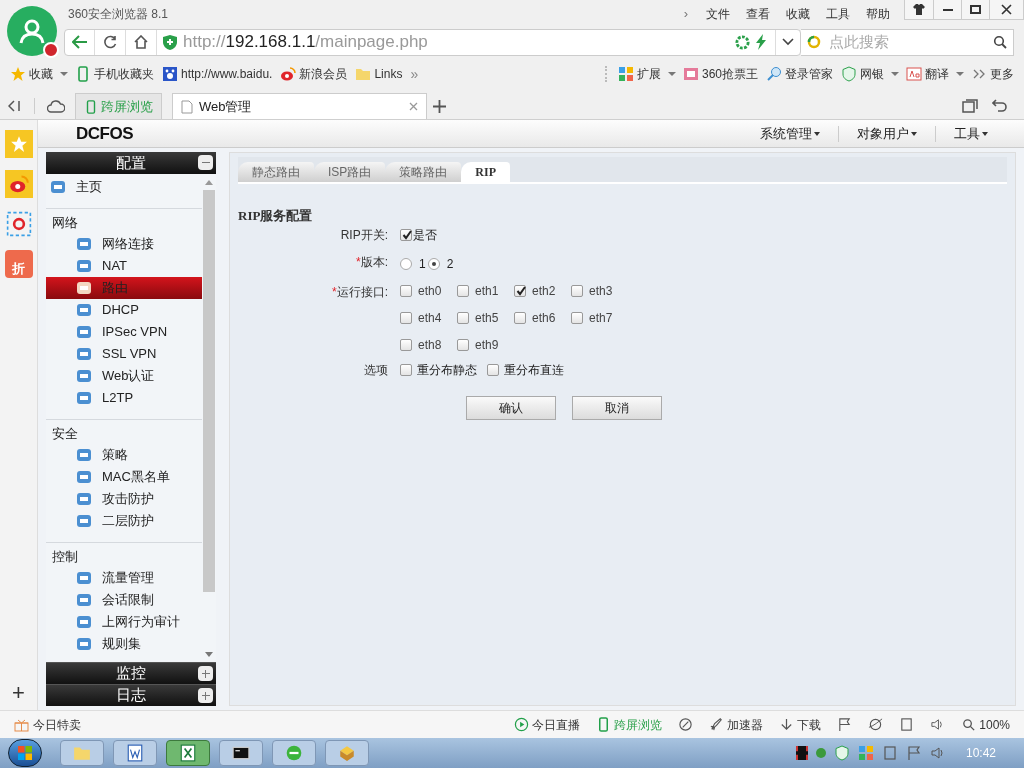  Describe the element at coordinates (299, 106) in the screenshot. I see `browser-tab: Web管理` at that location.